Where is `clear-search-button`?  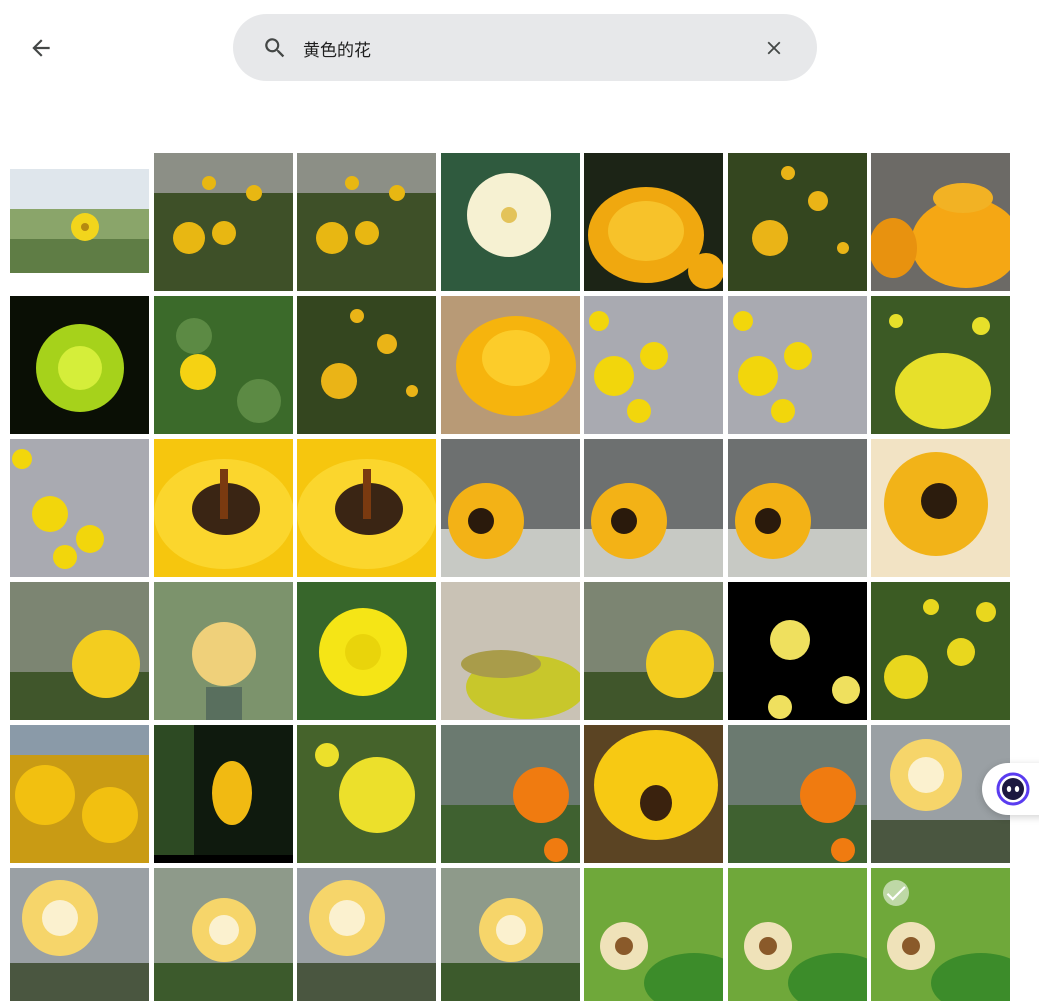
clear-search-button is located at coordinates (774, 48).